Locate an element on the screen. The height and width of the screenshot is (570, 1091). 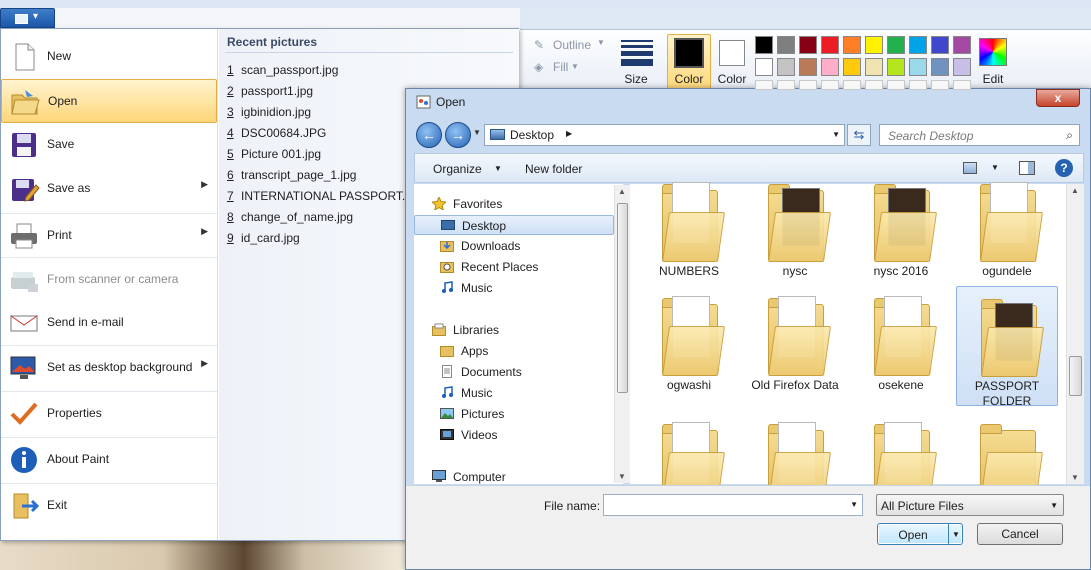
address-dropdown-icon: ▼ is located at coordinates (836, 134).